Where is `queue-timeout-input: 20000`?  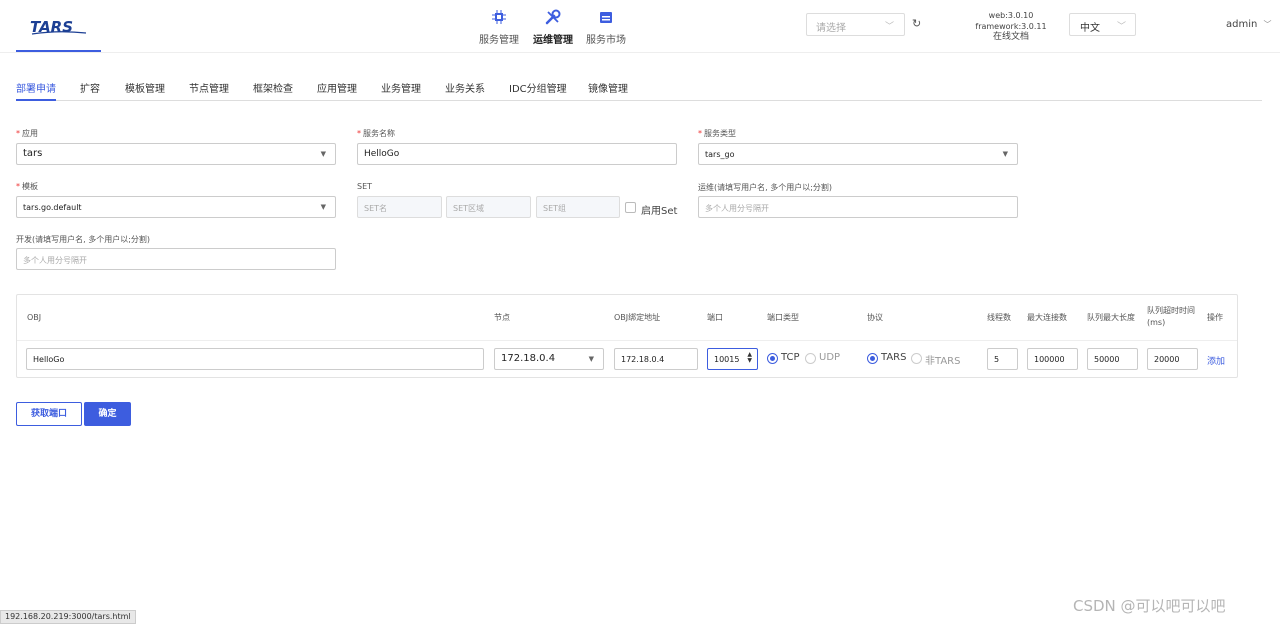 queue-timeout-input: 20000 is located at coordinates (1172, 359).